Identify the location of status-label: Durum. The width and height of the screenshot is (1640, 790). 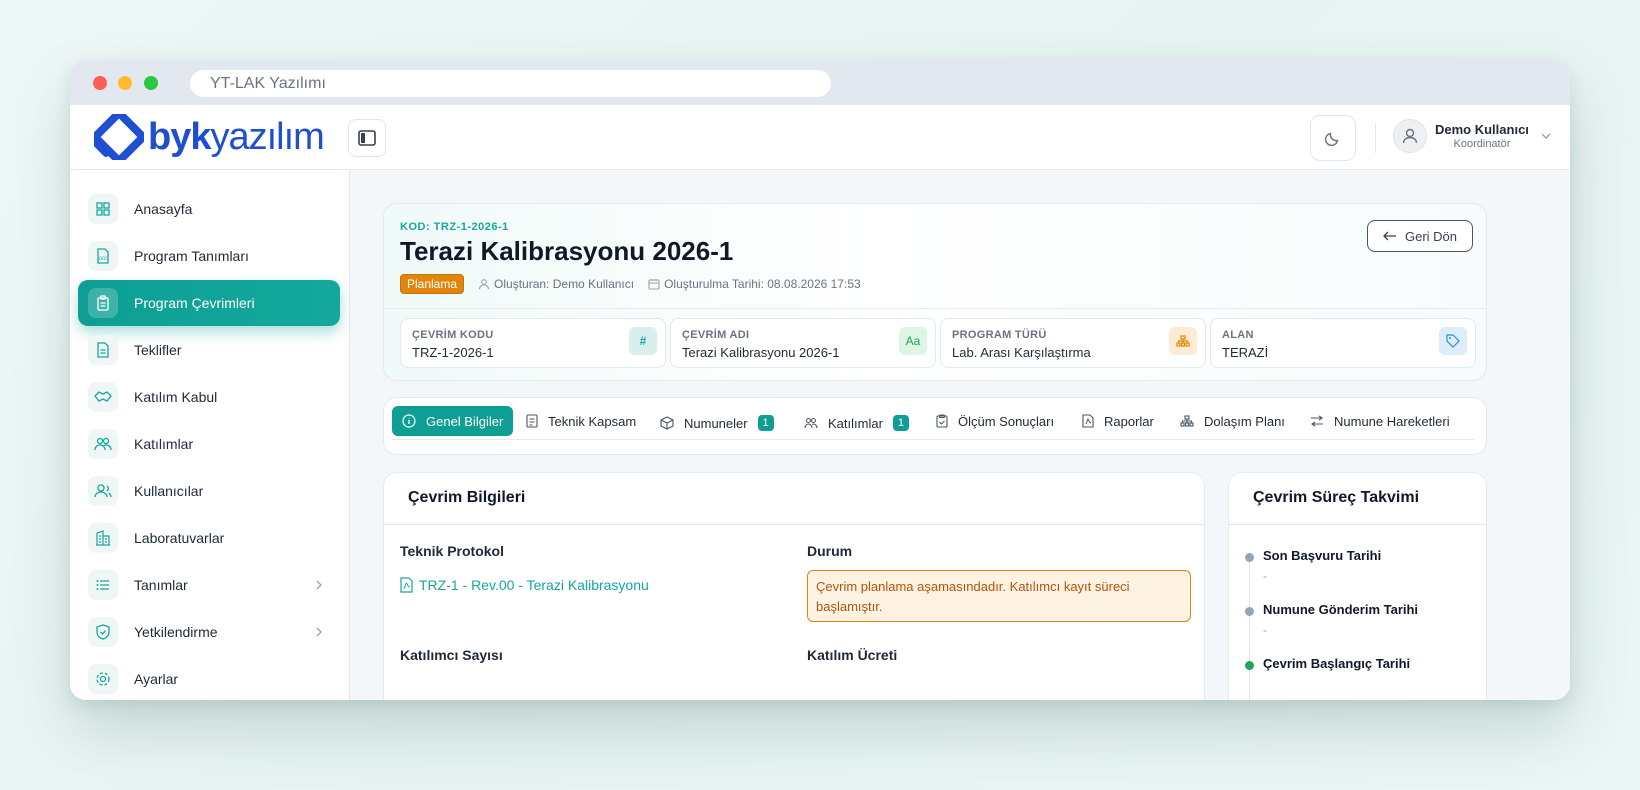
(830, 551).